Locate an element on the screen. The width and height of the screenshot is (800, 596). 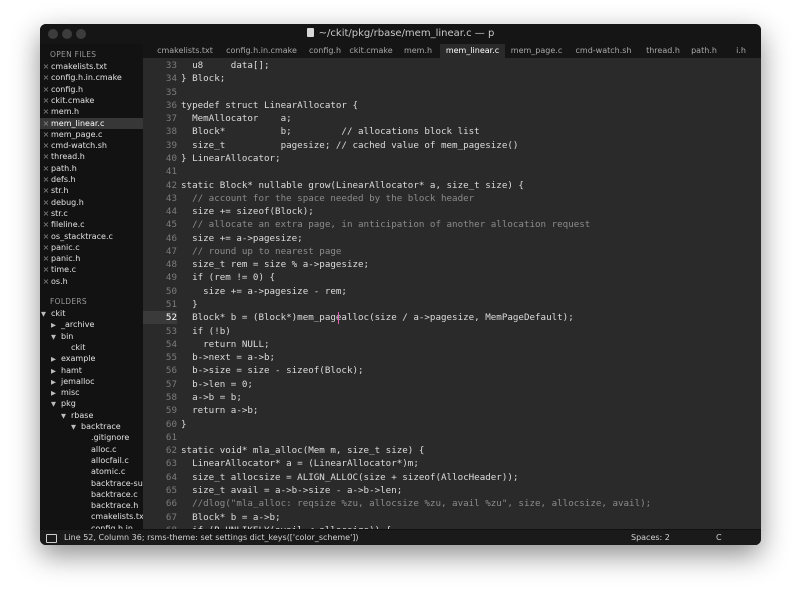
tree-file-item: backtrace.c is located at coordinates (109, 494).